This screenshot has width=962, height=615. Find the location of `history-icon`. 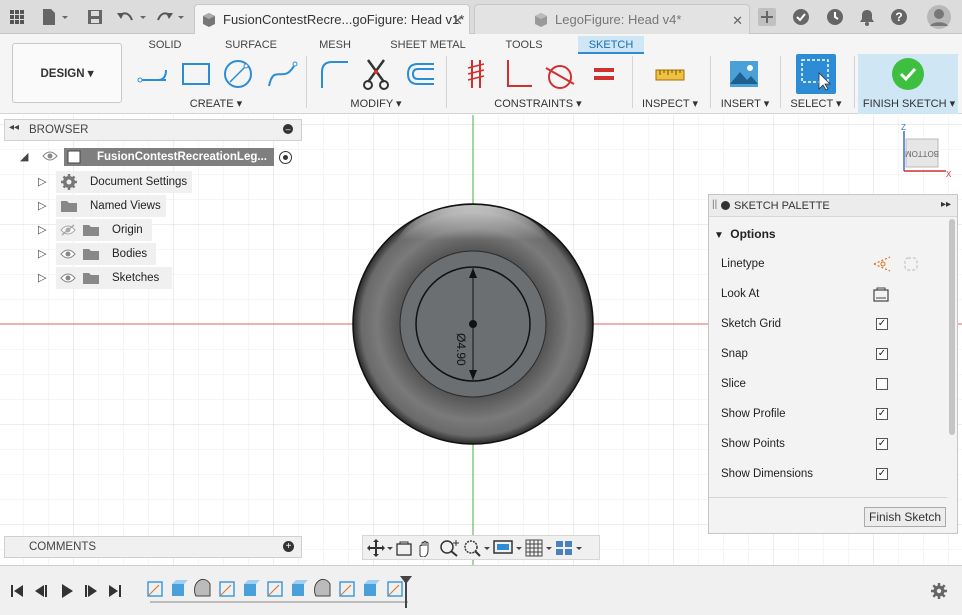

history-icon is located at coordinates (835, 17).